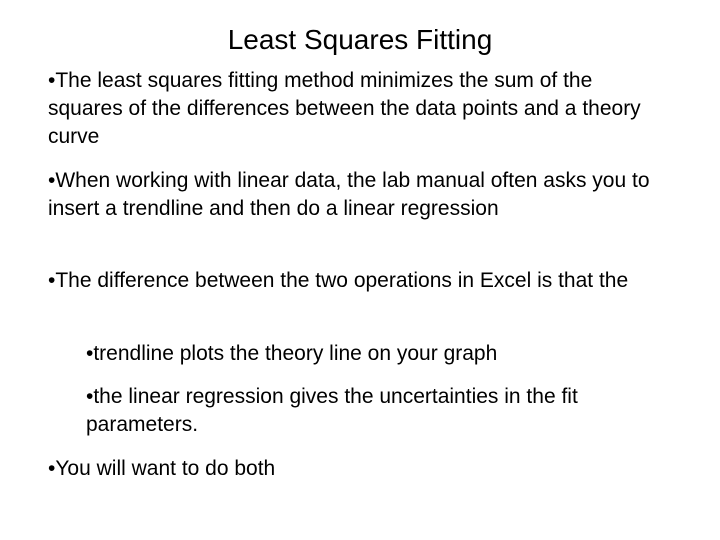 The image size is (720, 540). Describe the element at coordinates (162, 468) in the screenshot. I see `bullet-do-both: •You will want to do both` at that location.